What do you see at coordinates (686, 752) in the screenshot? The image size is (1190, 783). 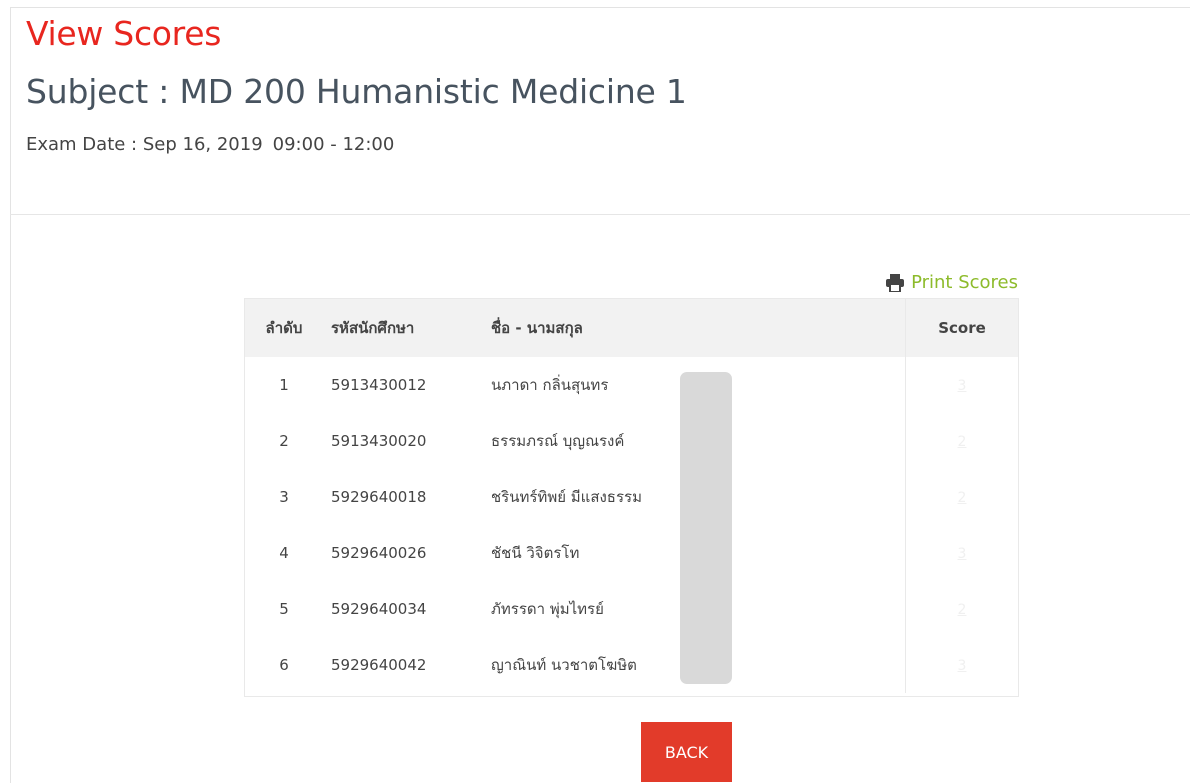 I see `back-button: BACK` at bounding box center [686, 752].